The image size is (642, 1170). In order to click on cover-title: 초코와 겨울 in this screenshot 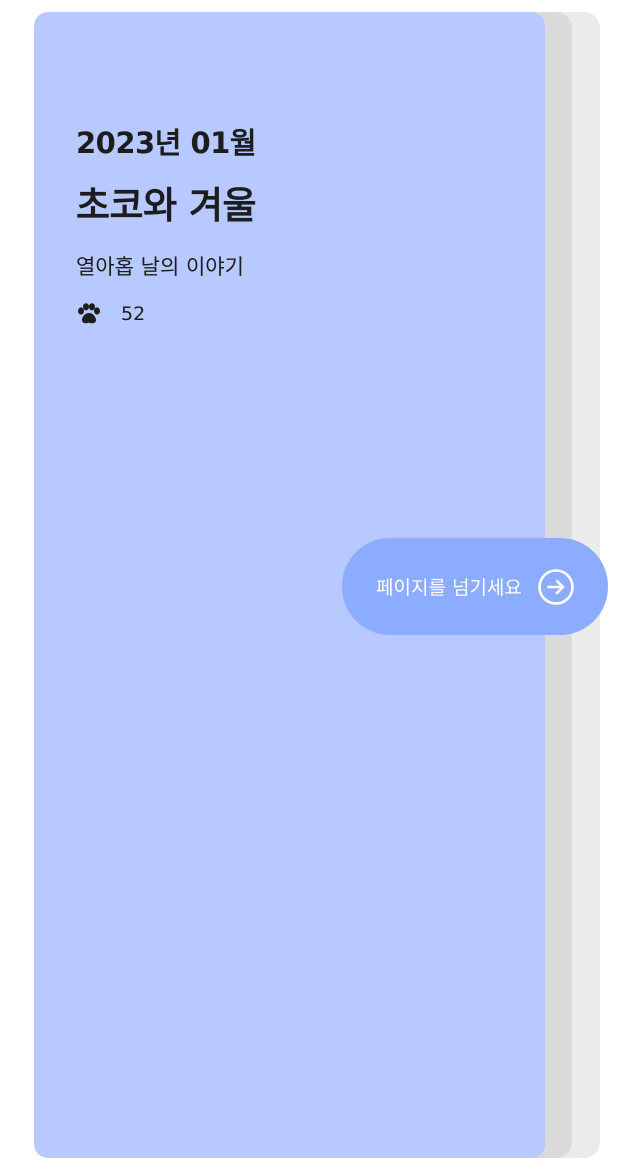, I will do `click(166, 205)`.